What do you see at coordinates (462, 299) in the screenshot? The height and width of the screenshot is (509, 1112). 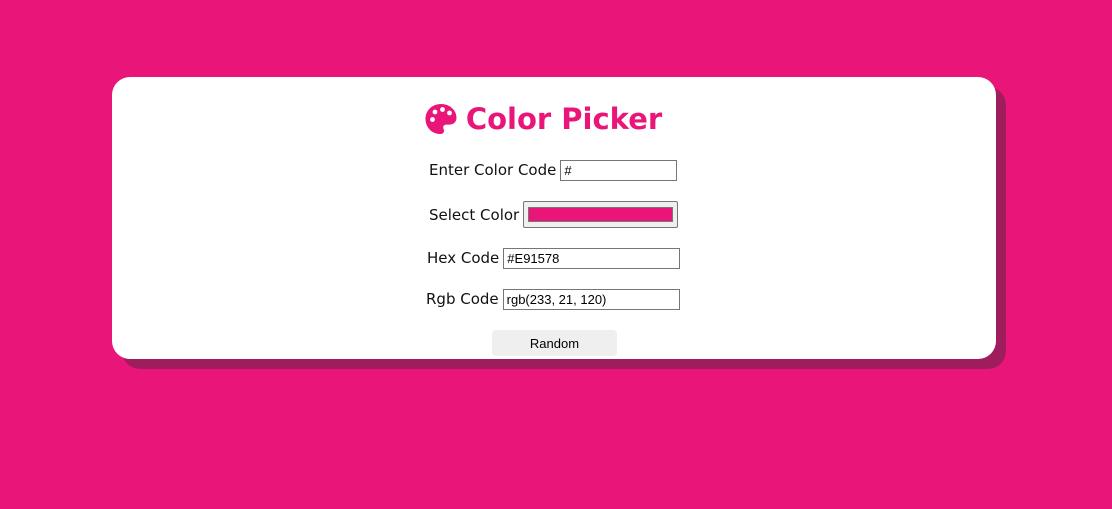 I see `rgb-label: Rgb Code` at bounding box center [462, 299].